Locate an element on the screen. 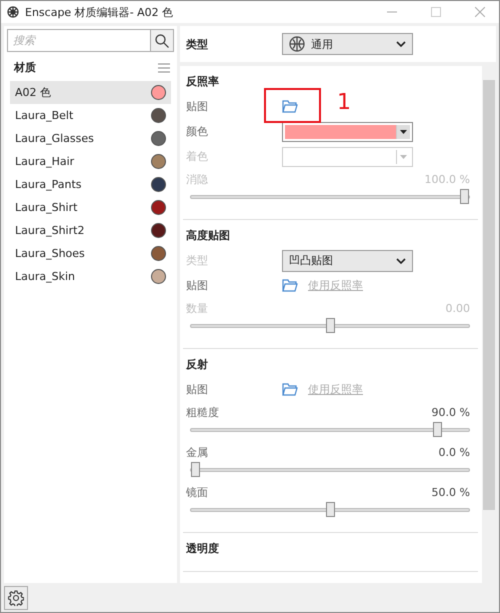 The height and width of the screenshot is (613, 500). material-item: Laura_Belt is located at coordinates (90, 115).